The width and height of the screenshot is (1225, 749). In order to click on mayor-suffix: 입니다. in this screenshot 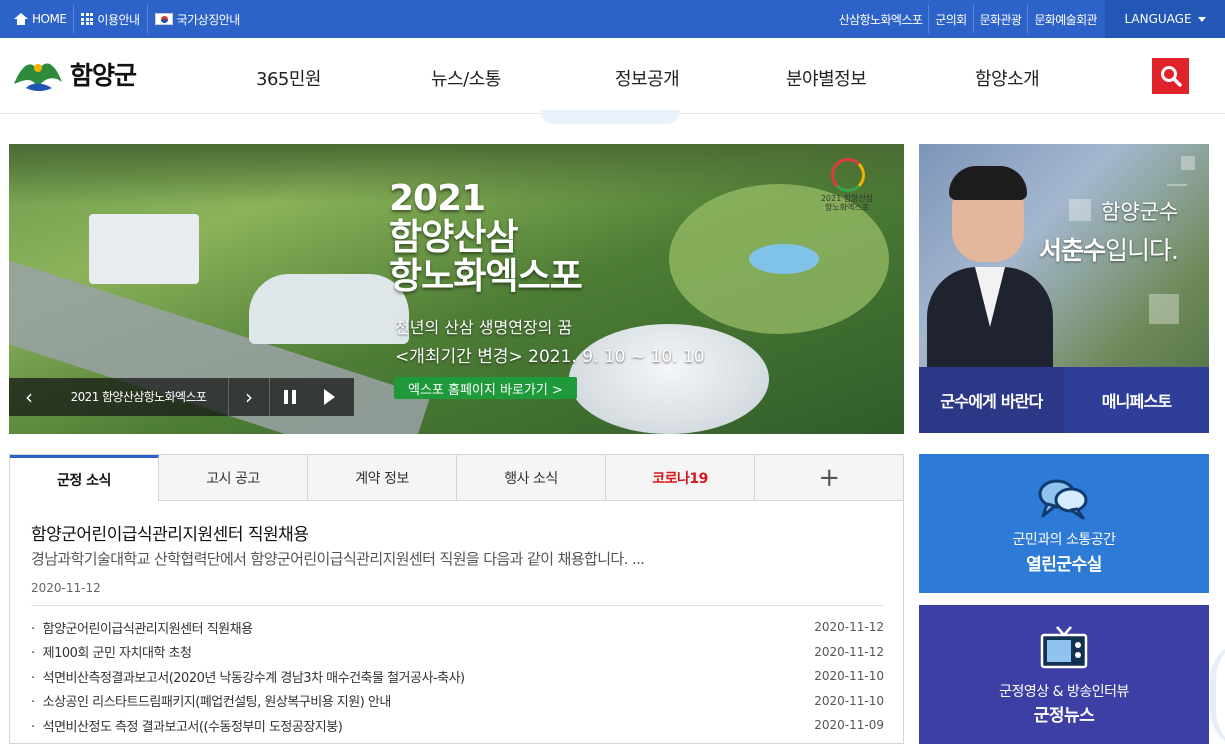, I will do `click(1142, 250)`.